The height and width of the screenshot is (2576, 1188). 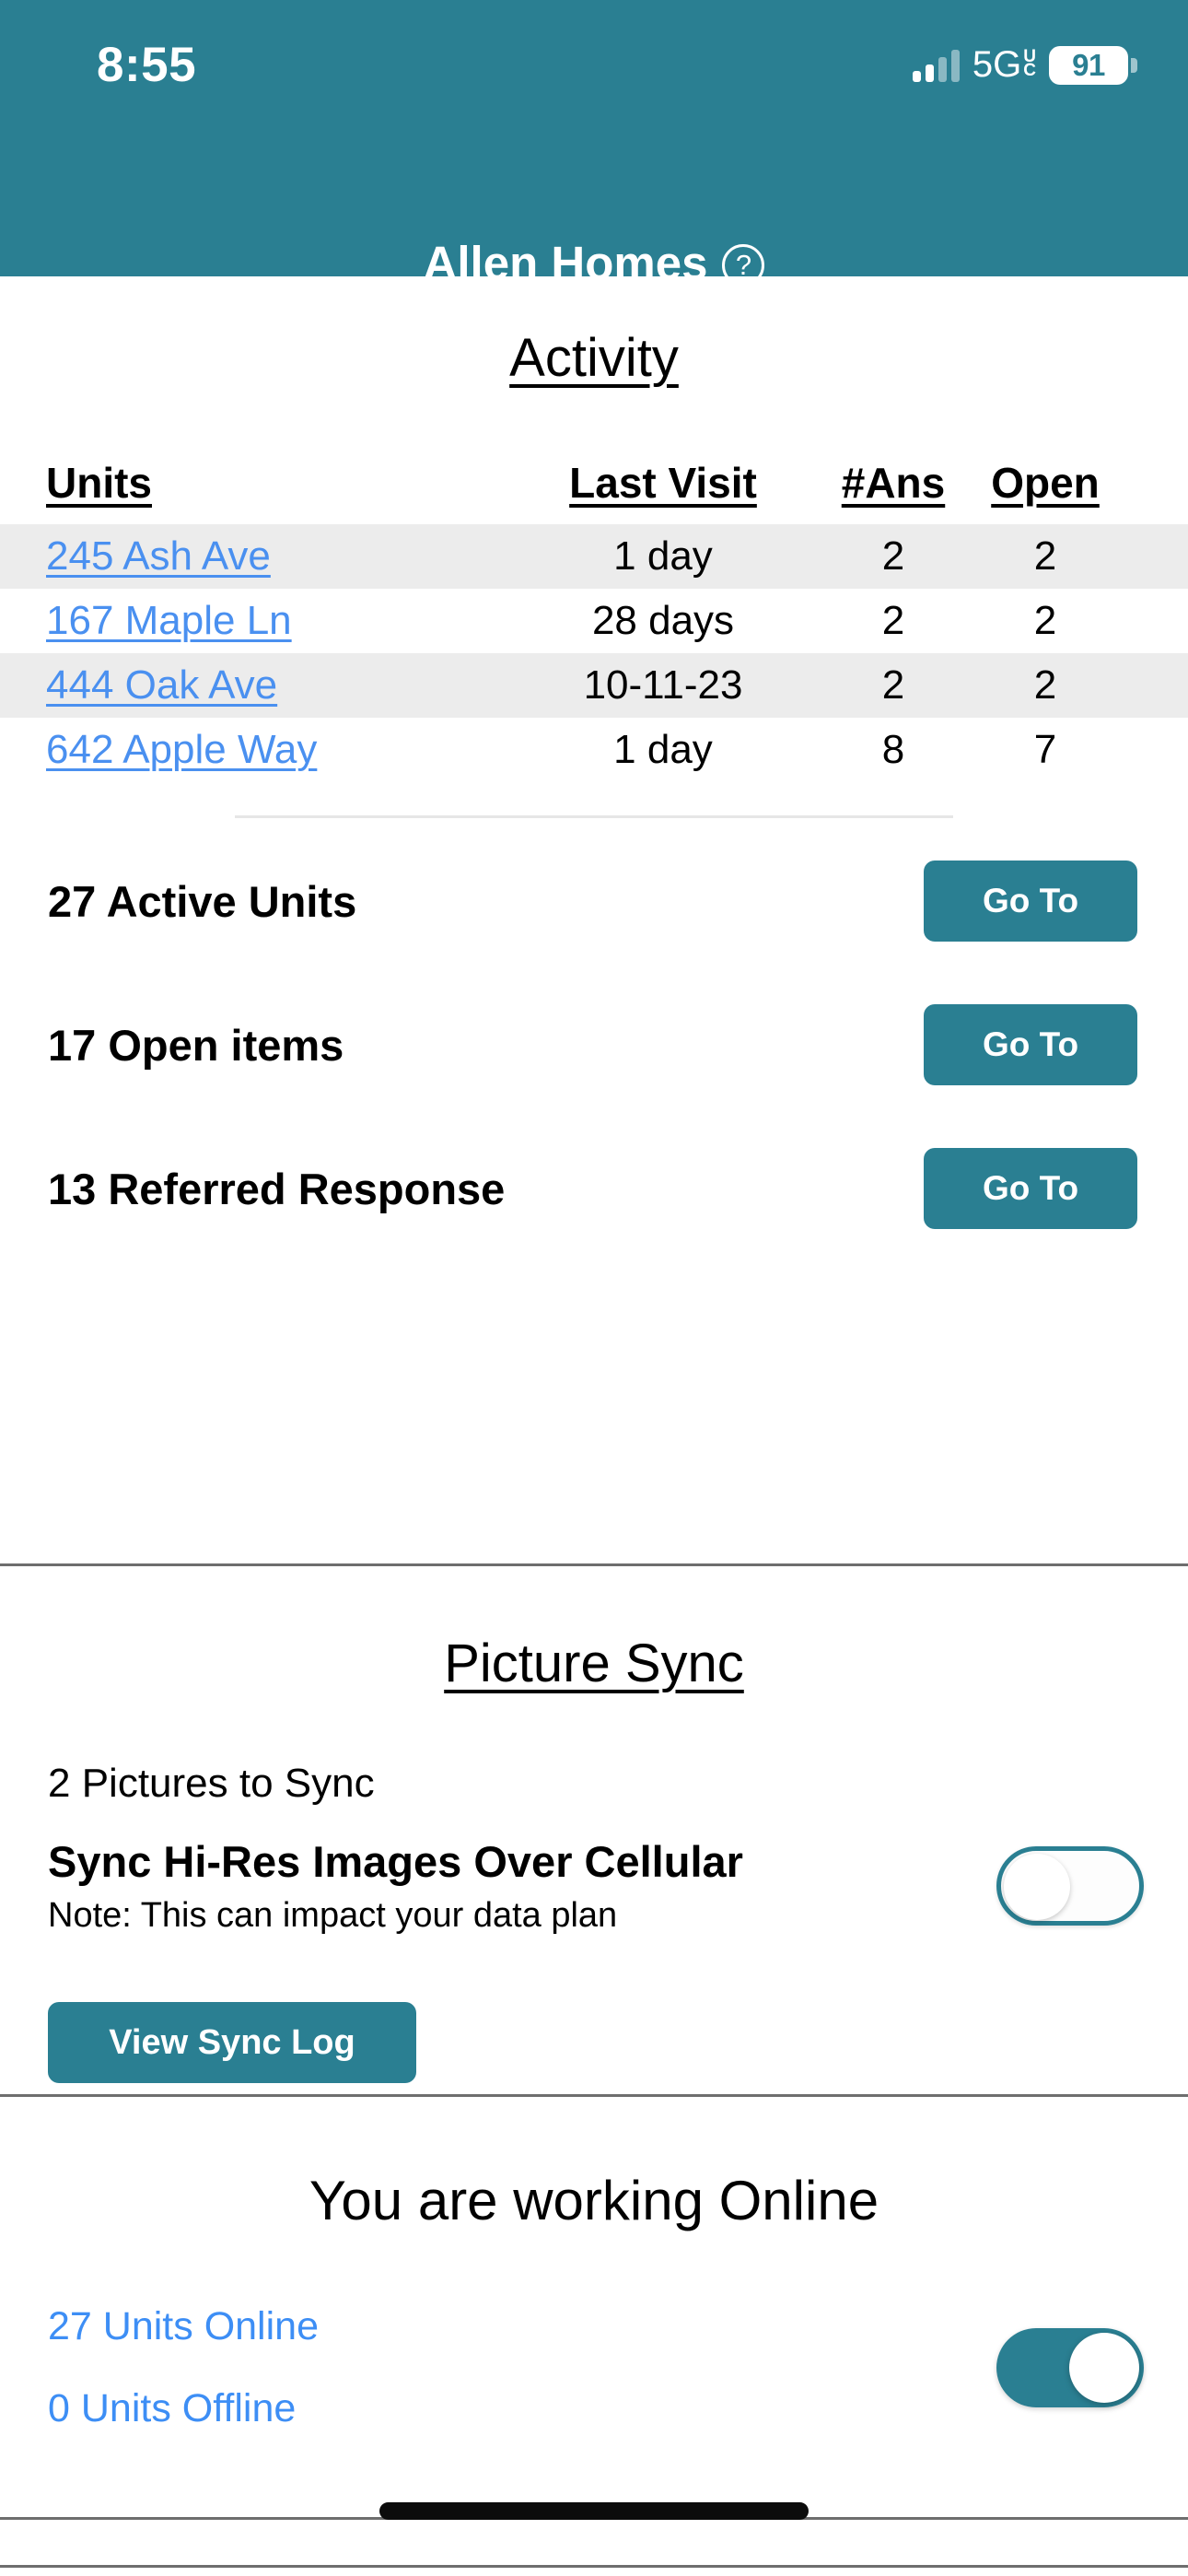 What do you see at coordinates (1030, 901) in the screenshot?
I see `go-to-active-units-button: Go To` at bounding box center [1030, 901].